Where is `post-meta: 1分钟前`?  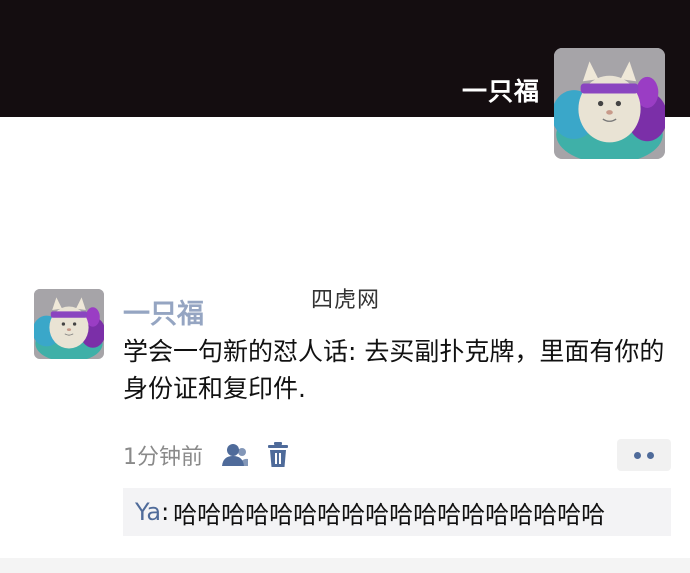
post-meta: 1分钟前 is located at coordinates (206, 455).